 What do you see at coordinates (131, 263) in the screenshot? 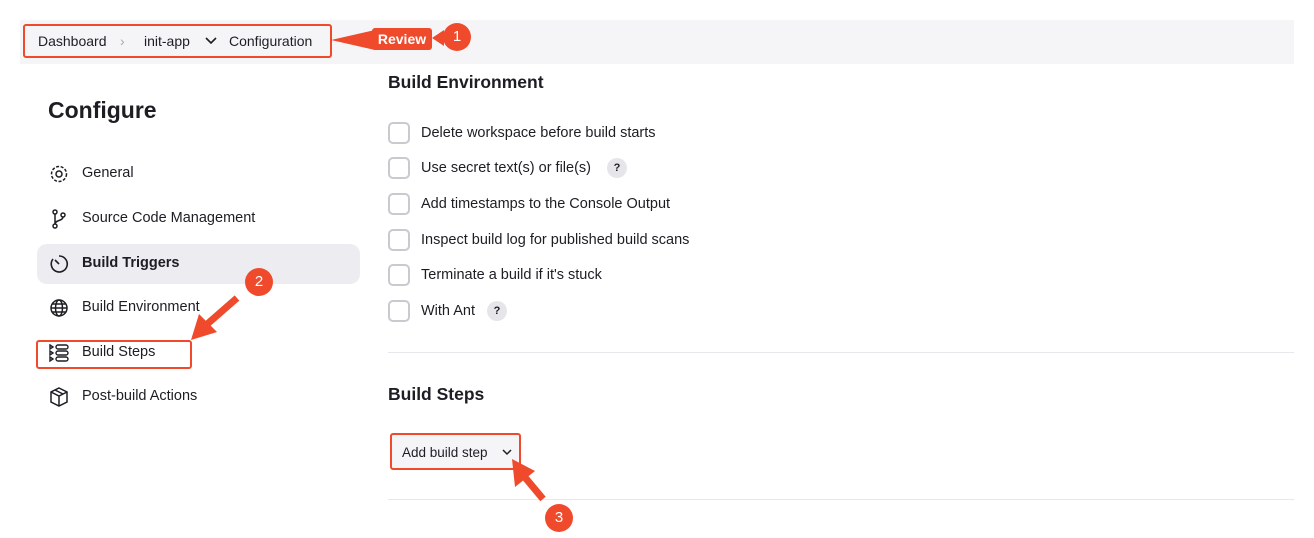
I see `sidebar-item-label: Build Triggers` at bounding box center [131, 263].